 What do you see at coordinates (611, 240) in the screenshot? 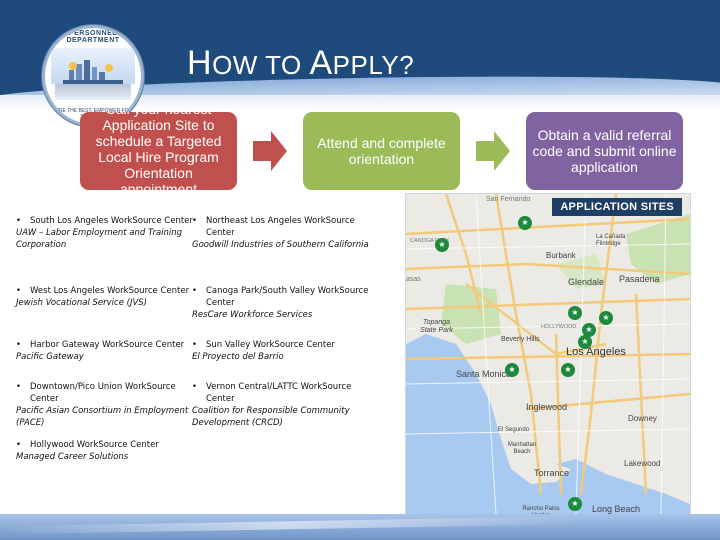
I see `map-label-la-canada: La Cañada Flintridge` at bounding box center [611, 240].